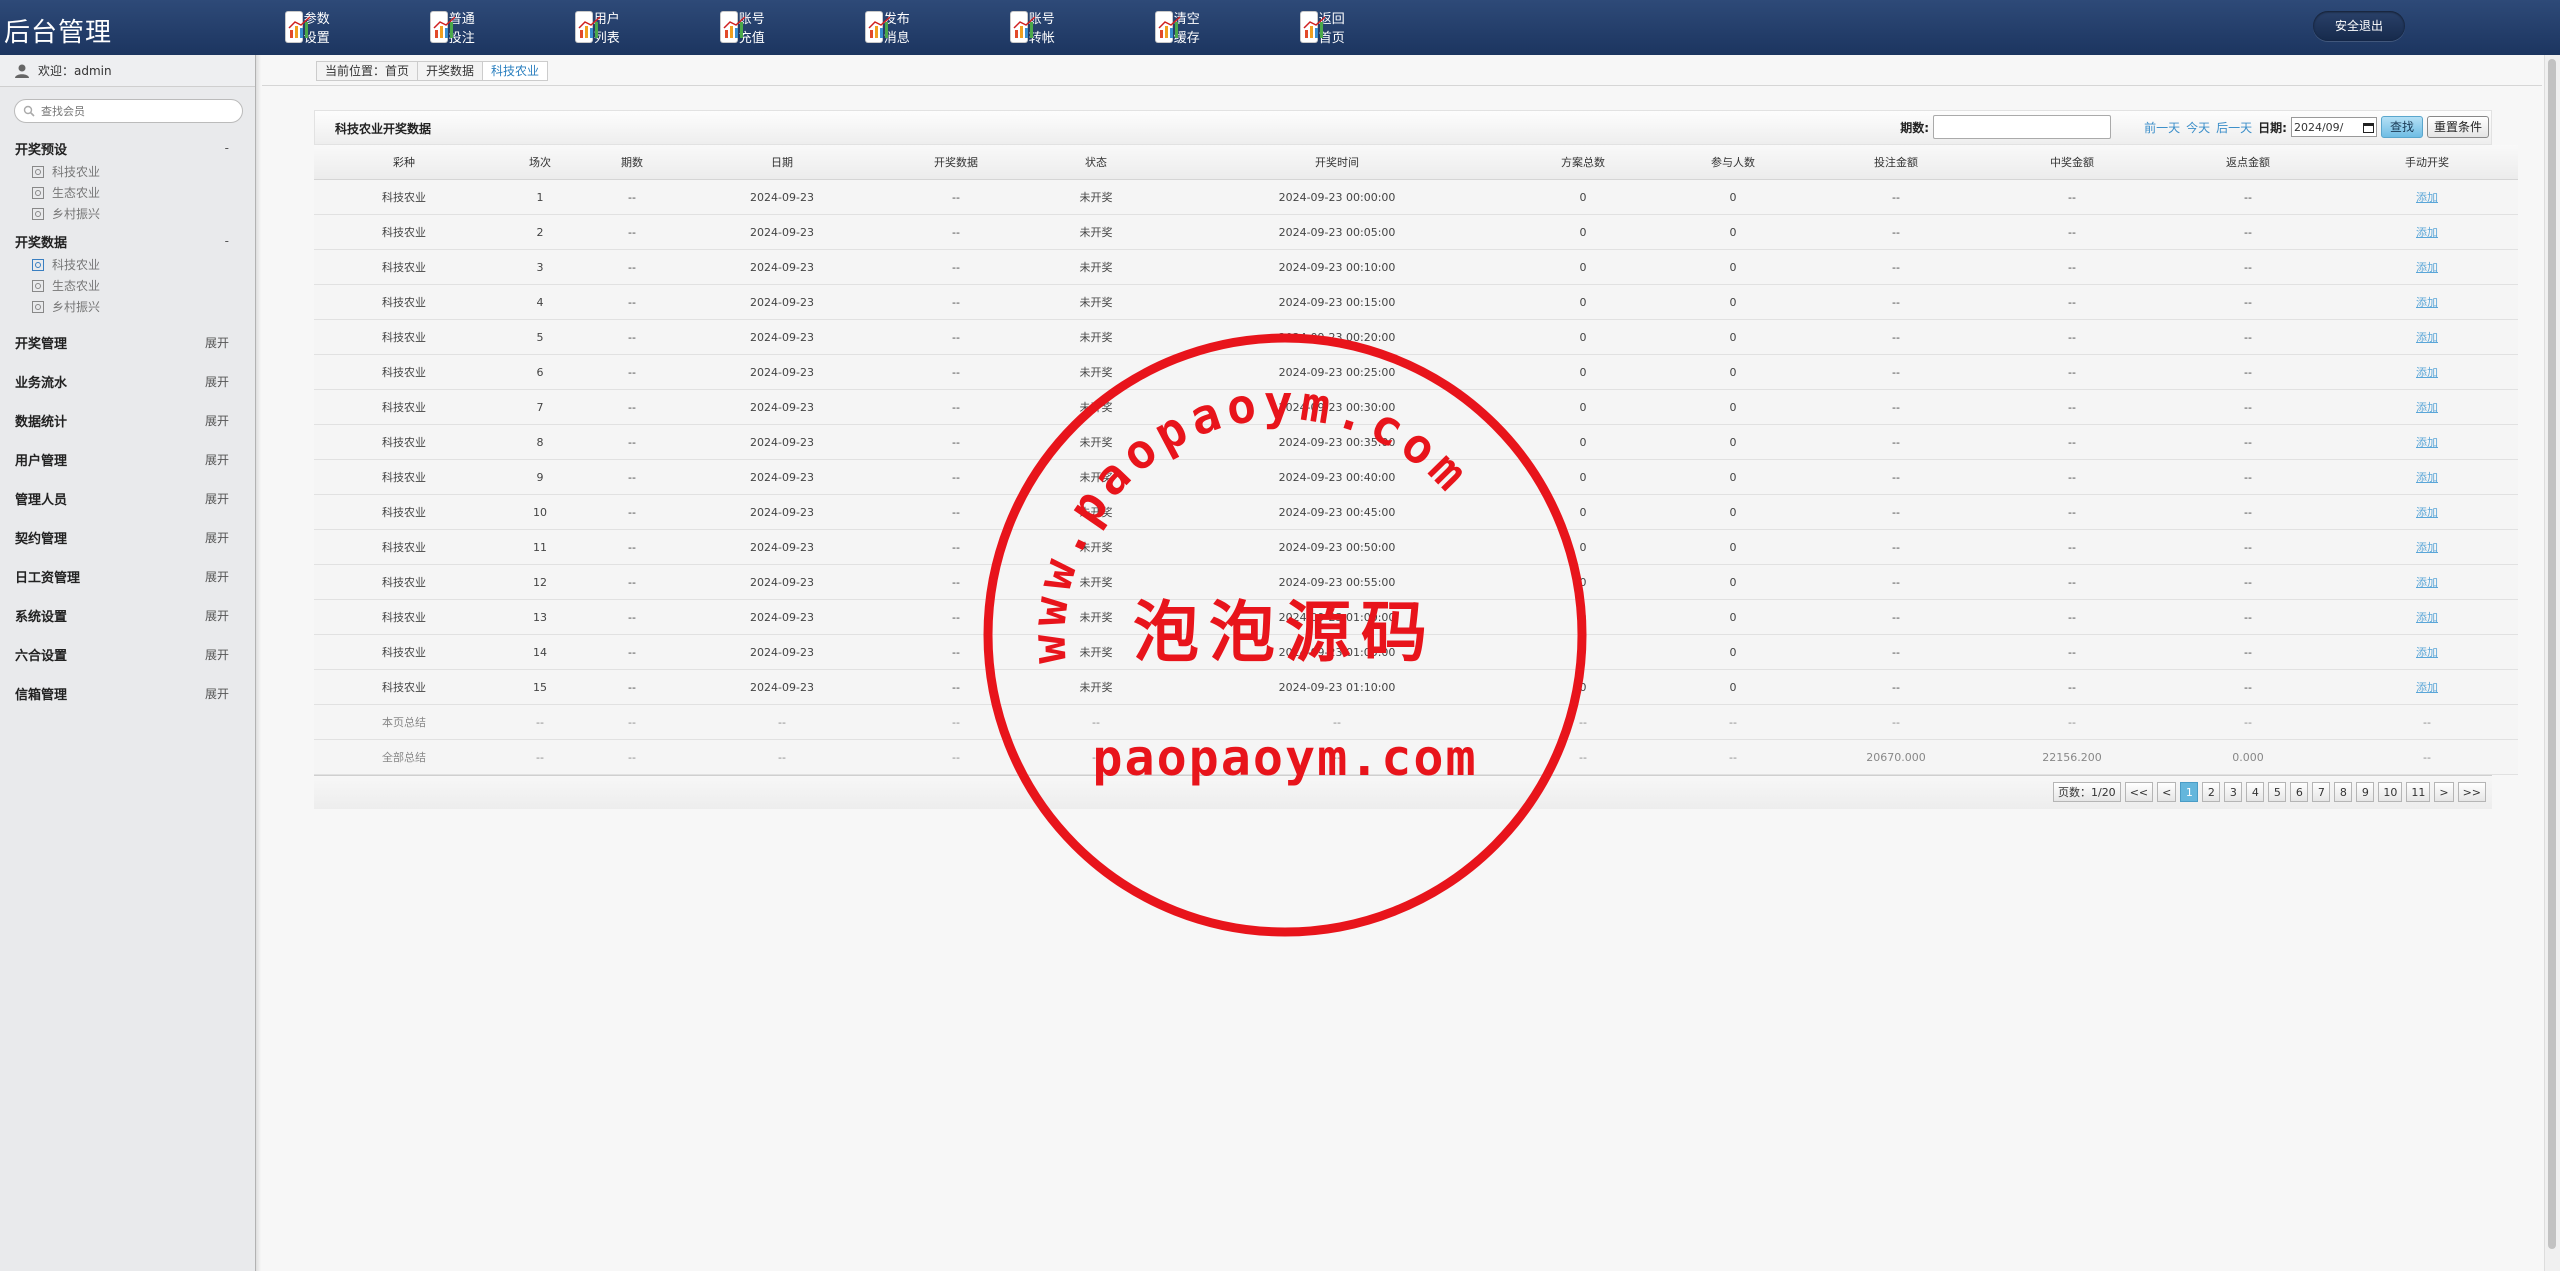  What do you see at coordinates (127, 537) in the screenshot?
I see `menu-section-5: 契约管理 展开` at bounding box center [127, 537].